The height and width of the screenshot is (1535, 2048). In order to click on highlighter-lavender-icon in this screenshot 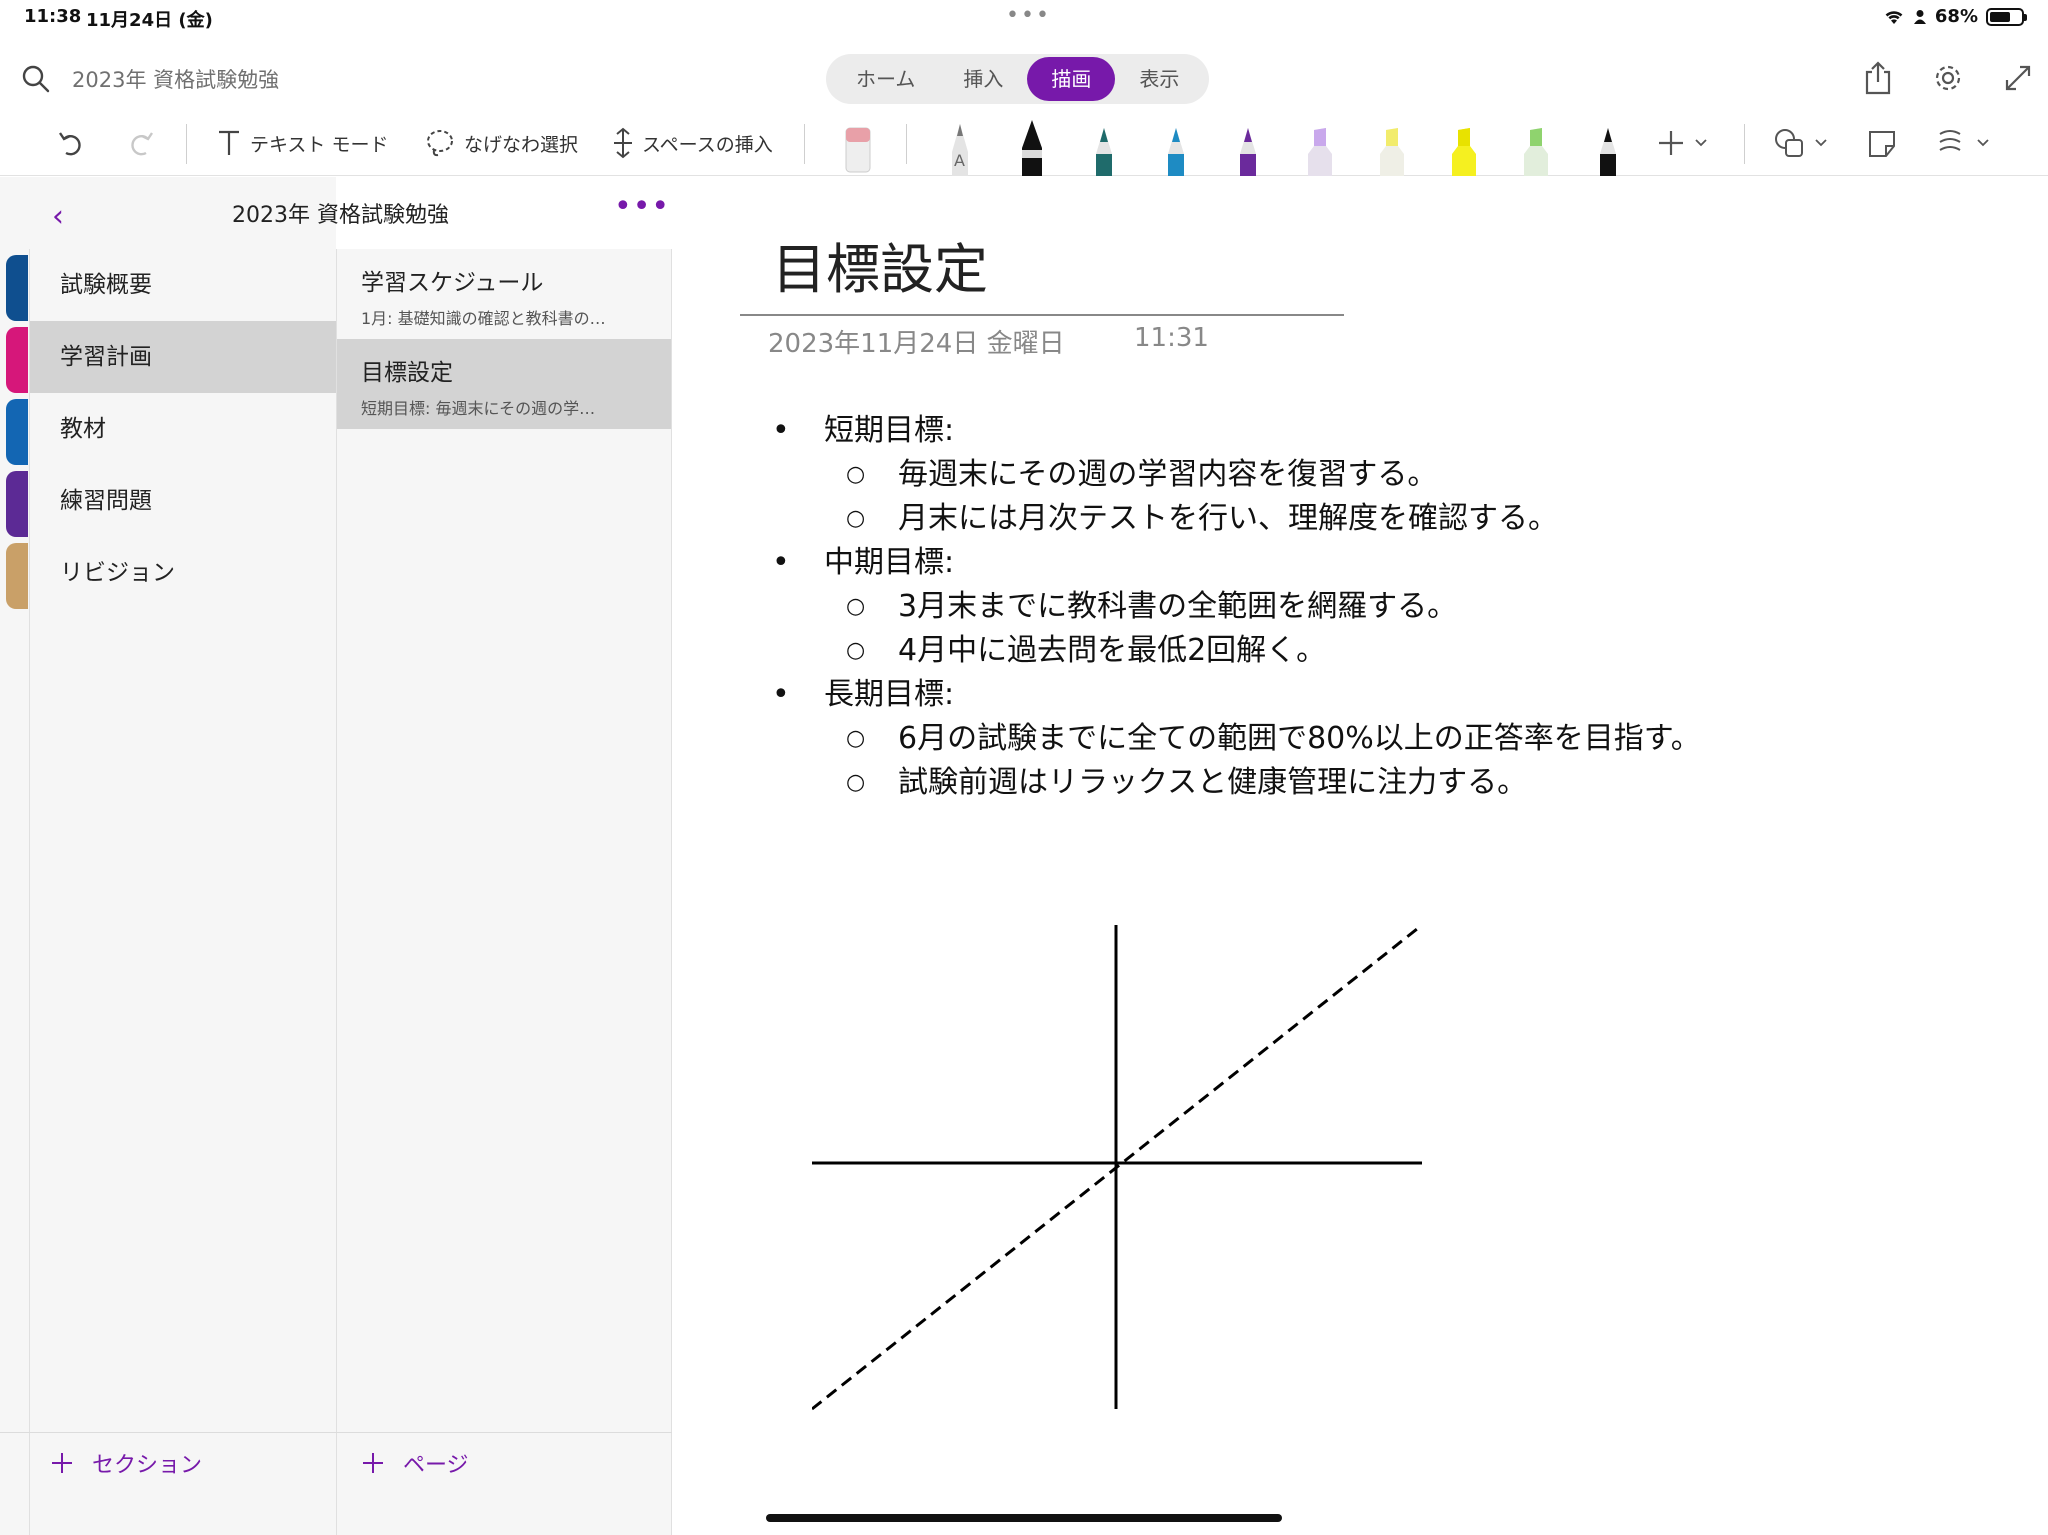, I will do `click(1320, 146)`.